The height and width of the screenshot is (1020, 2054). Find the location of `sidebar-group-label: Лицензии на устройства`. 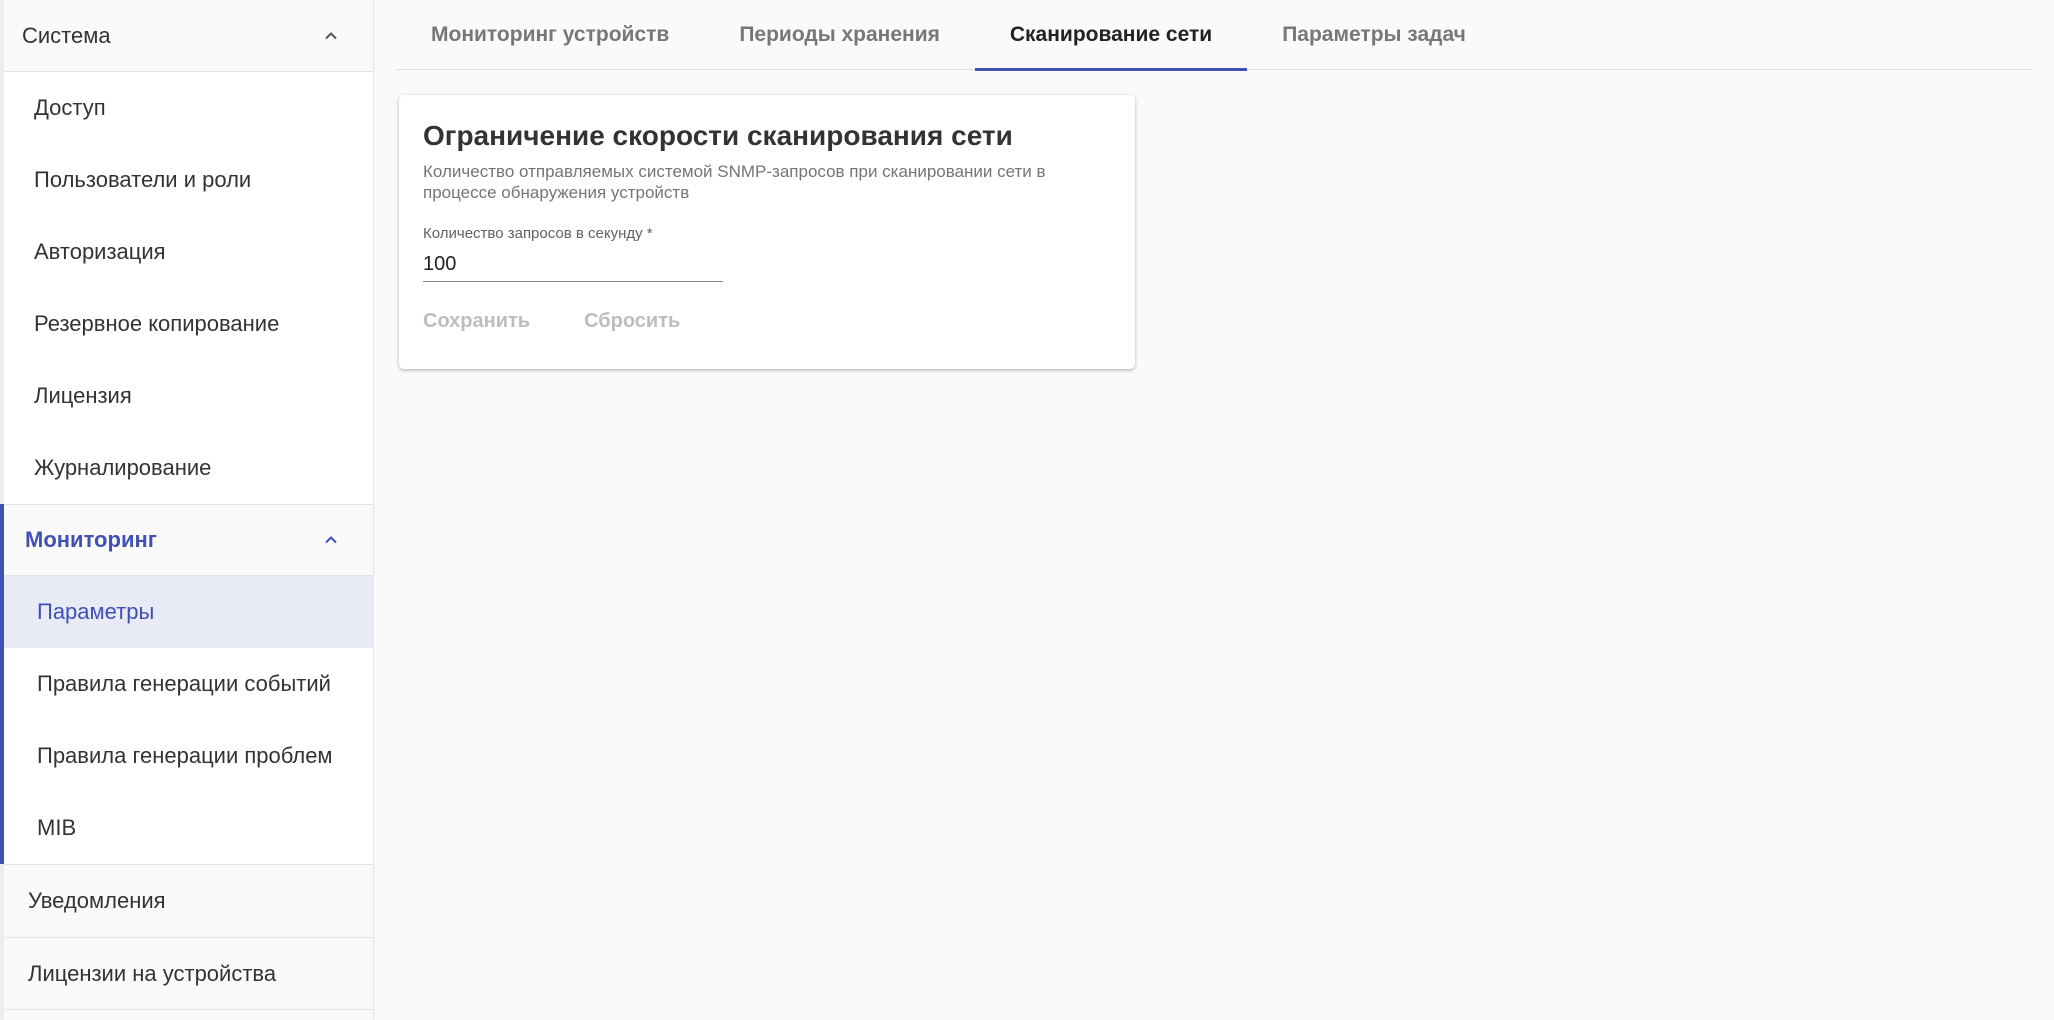

sidebar-group-label: Лицензии на устройства is located at coordinates (152, 973).